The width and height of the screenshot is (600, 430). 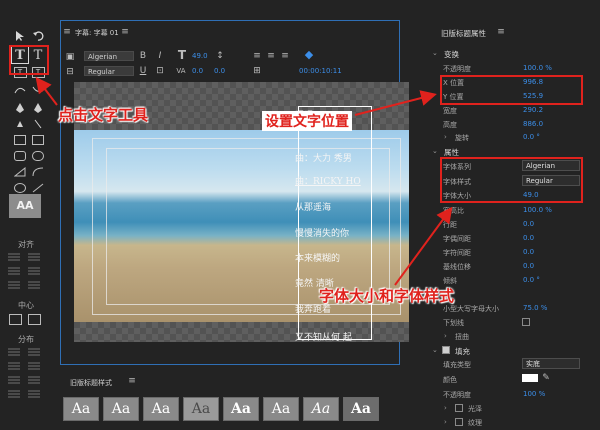 I want to click on arrow-to-type-tool, so click(x=46, y=91).